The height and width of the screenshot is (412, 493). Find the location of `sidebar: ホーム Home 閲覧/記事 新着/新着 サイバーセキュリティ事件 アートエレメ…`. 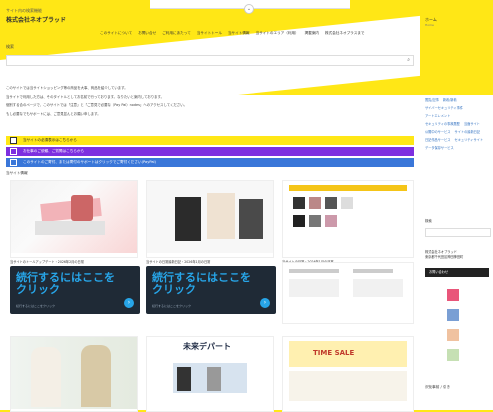

sidebar: ホーム Home 閲覧/記事 新着/新着 サイバーセキュリティ事件 アートエレメ… is located at coordinates (456, 205).